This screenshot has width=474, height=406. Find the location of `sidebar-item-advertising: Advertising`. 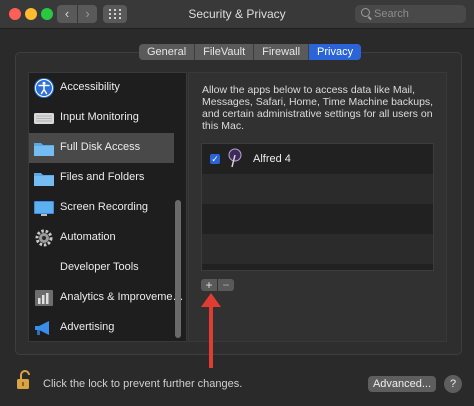

sidebar-item-advertising: Advertising is located at coordinates (101, 327).